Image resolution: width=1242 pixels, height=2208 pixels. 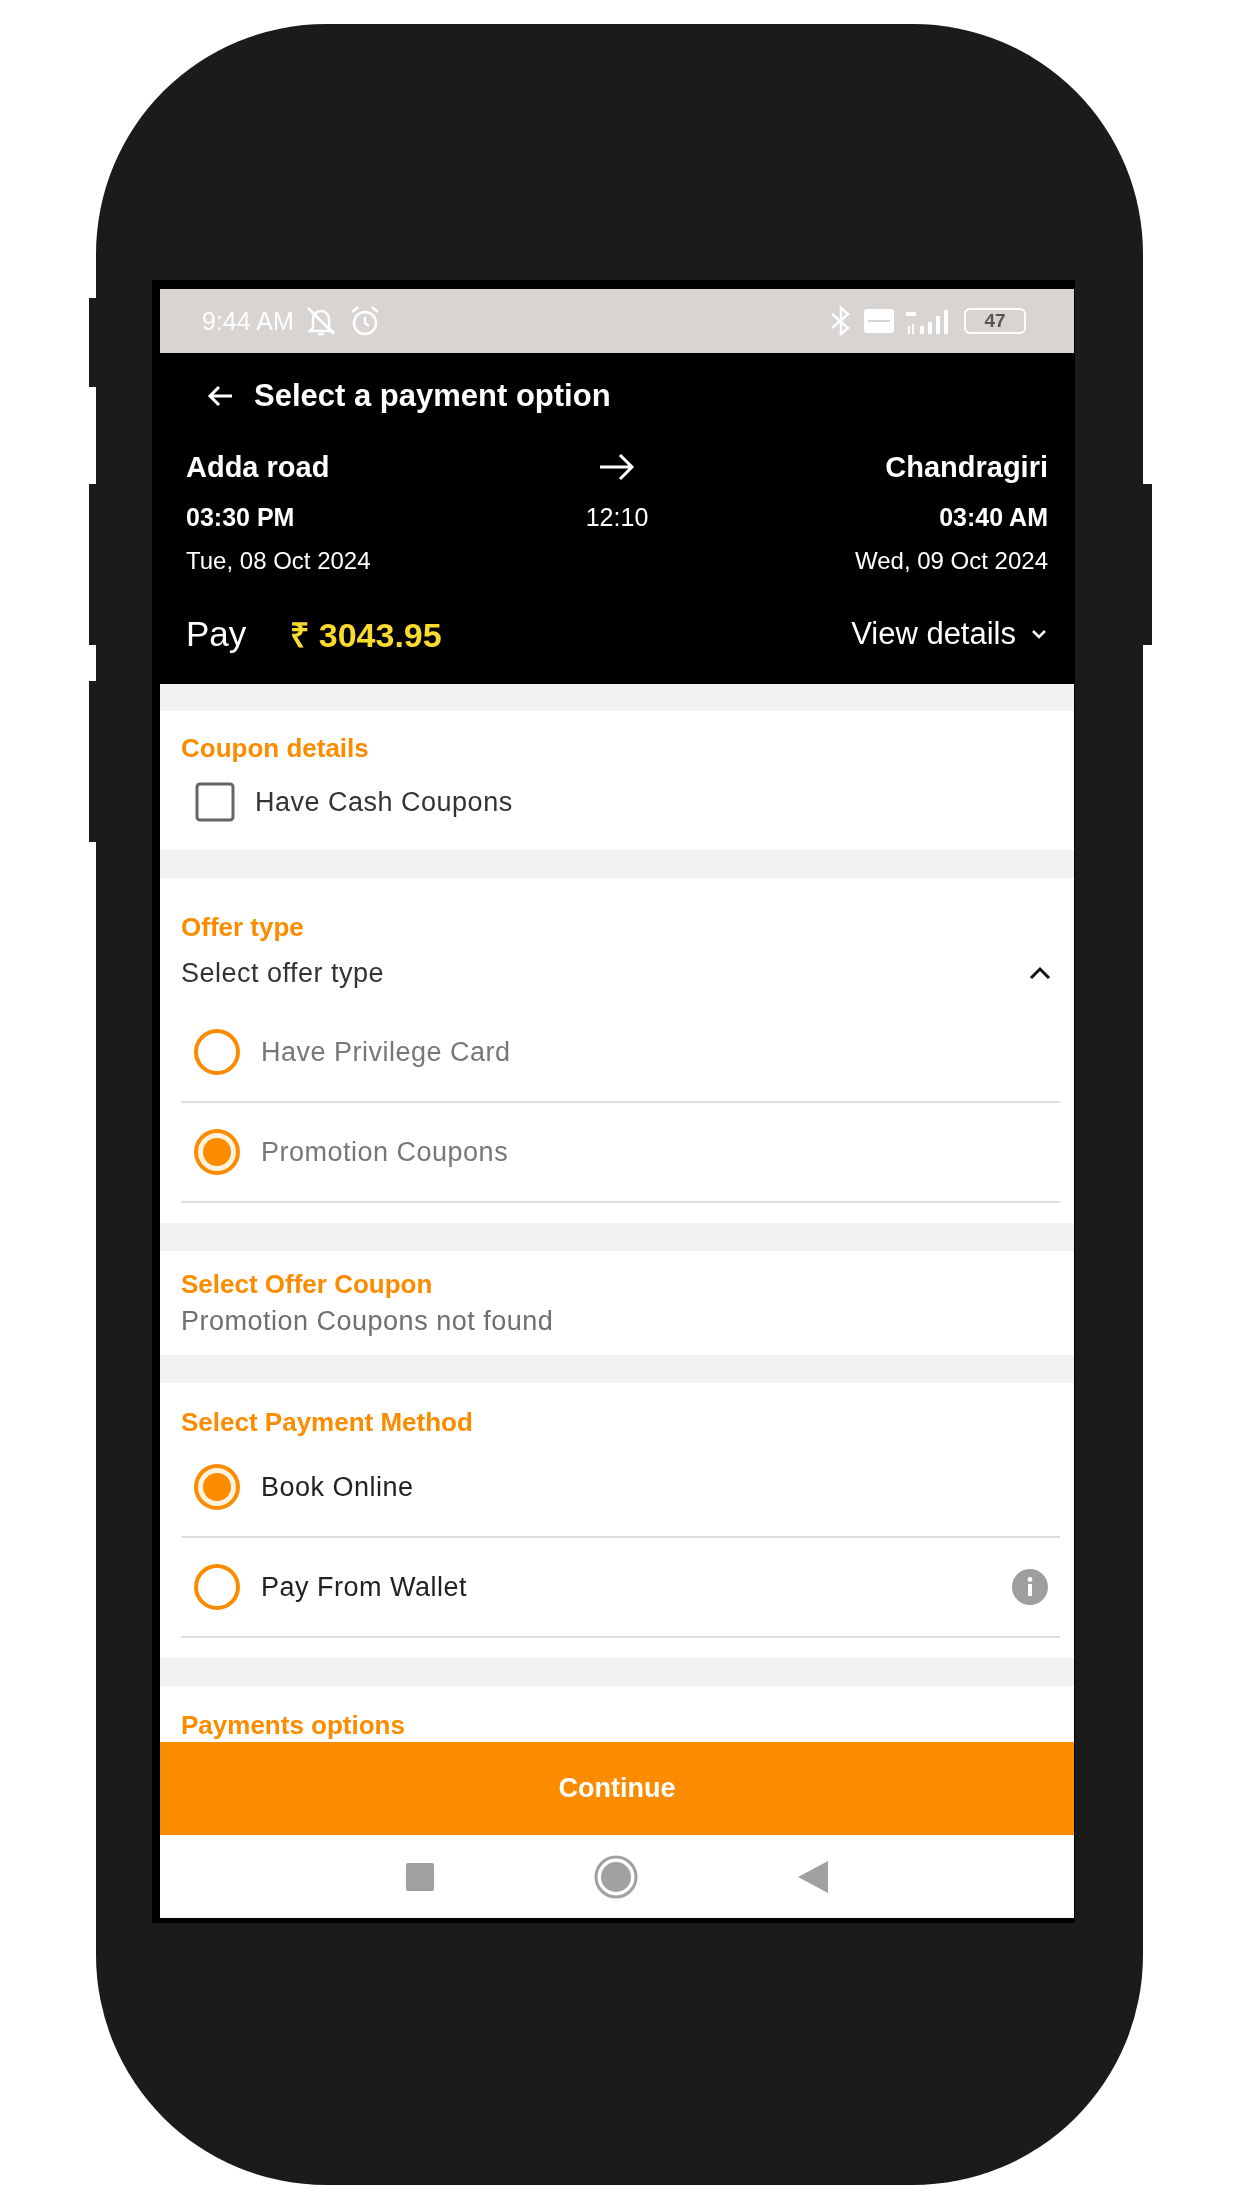 What do you see at coordinates (338, 1487) in the screenshot?
I see `option-label: Book Online` at bounding box center [338, 1487].